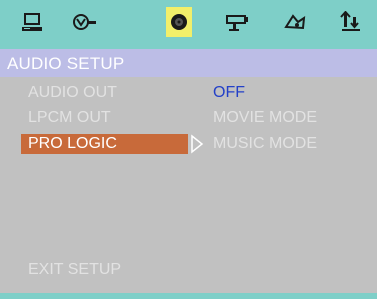 The width and height of the screenshot is (377, 299). Describe the element at coordinates (229, 93) in the screenshot. I see `option-off: OFF` at that location.